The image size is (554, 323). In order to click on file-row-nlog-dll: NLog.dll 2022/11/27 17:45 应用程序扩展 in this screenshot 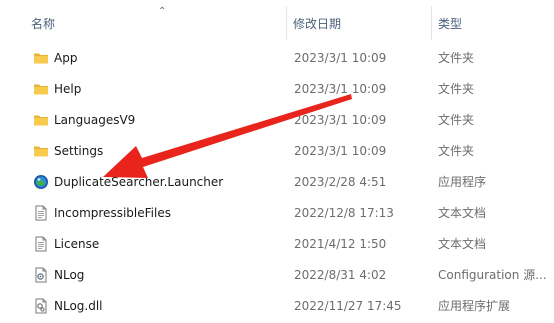, I will do `click(277, 306)`.